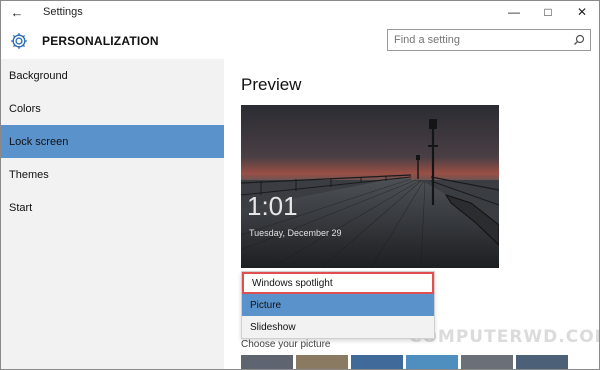 The width and height of the screenshot is (600, 370). What do you see at coordinates (300, 41) in the screenshot?
I see `settings-header: PERSONALIZATION` at bounding box center [300, 41].